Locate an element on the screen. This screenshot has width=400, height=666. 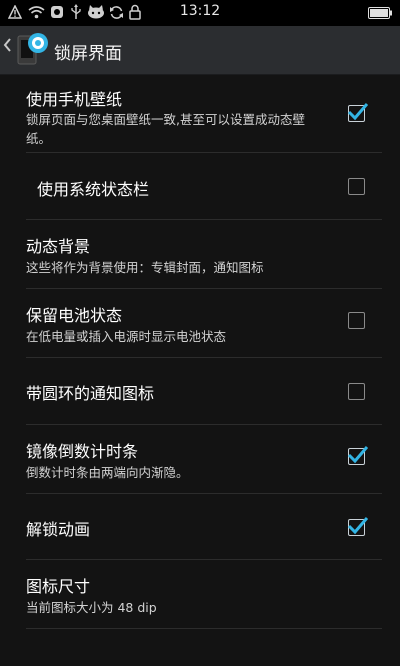
page-title: 锁屏界面 is located at coordinates (88, 54).